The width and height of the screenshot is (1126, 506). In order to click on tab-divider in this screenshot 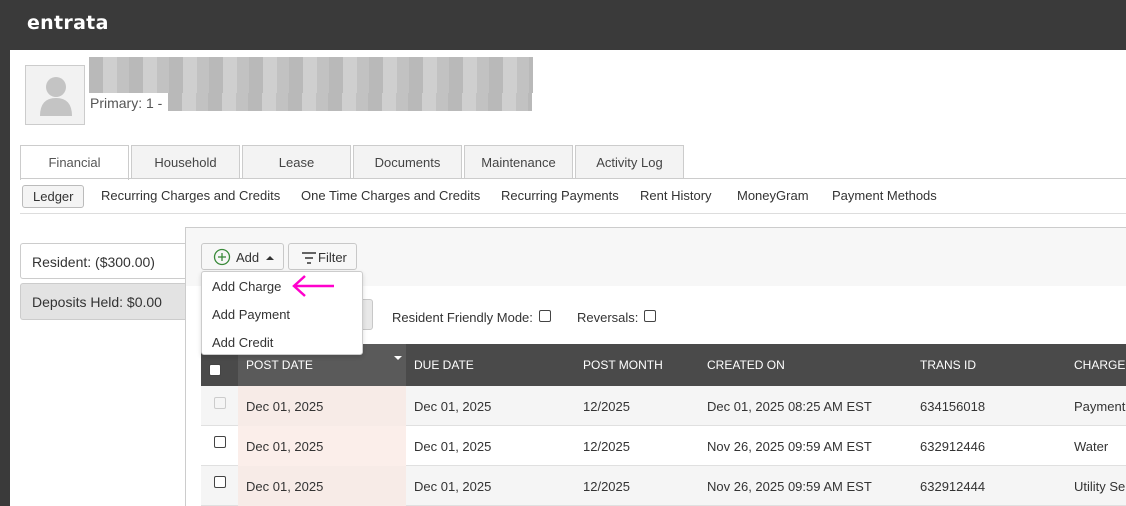, I will do `click(573, 178)`.